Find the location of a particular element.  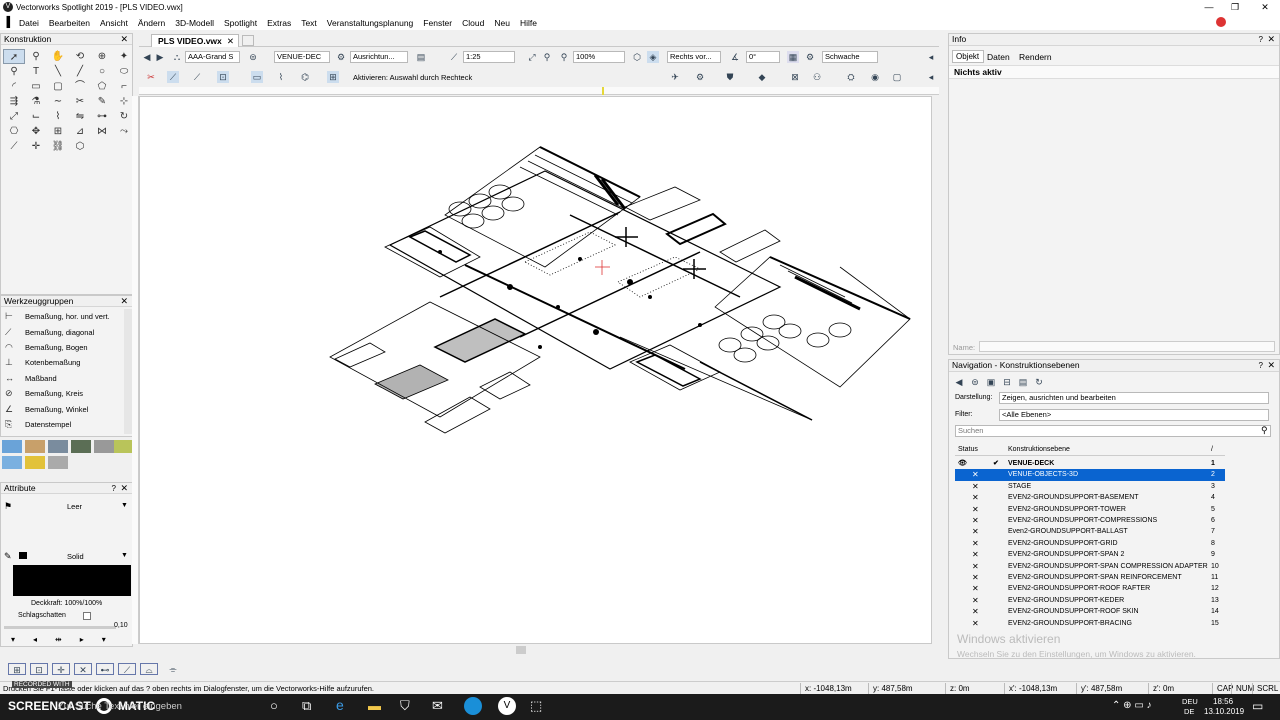

line-tool-icon: ╲ is located at coordinates (58, 71).